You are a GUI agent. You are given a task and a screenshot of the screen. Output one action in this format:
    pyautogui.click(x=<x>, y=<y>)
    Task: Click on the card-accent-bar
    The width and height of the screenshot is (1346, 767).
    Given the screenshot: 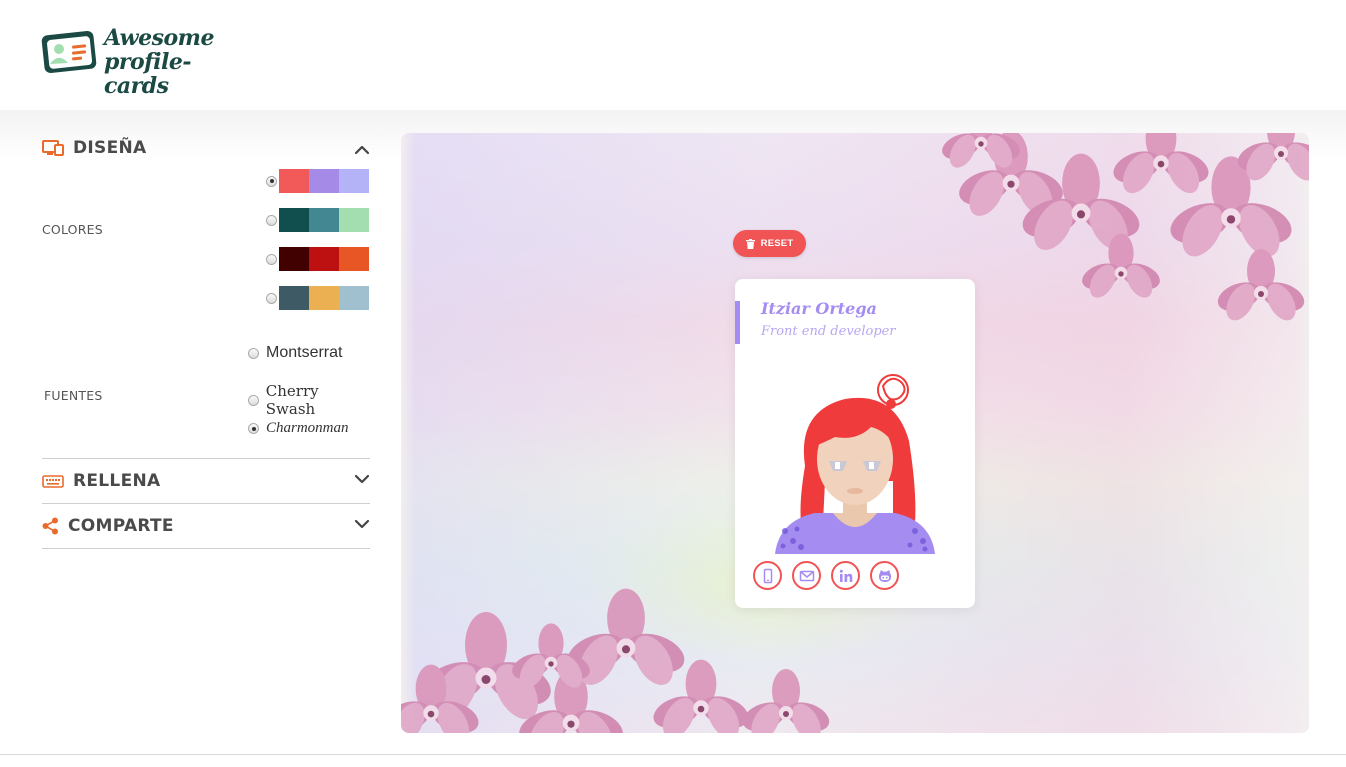 What is the action you would take?
    pyautogui.click(x=737, y=322)
    